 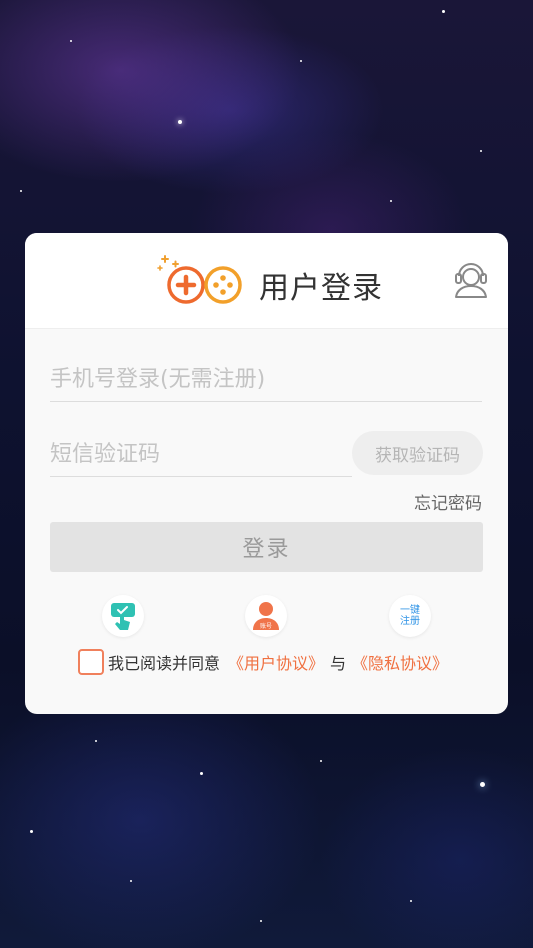 I want to click on one-click-register-icon: 一键 注册, so click(x=410, y=616).